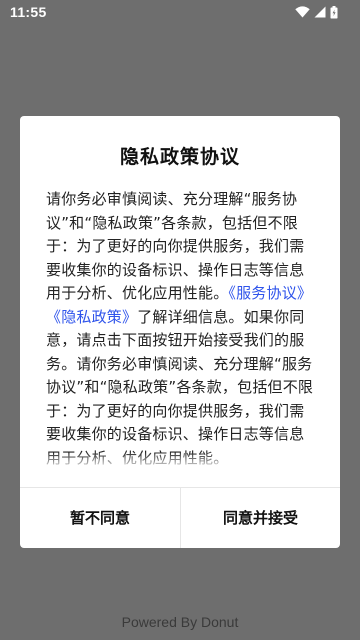 The image size is (360, 640). What do you see at coordinates (270, 293) in the screenshot?
I see `service-agreement-link: 《服务协议》` at bounding box center [270, 293].